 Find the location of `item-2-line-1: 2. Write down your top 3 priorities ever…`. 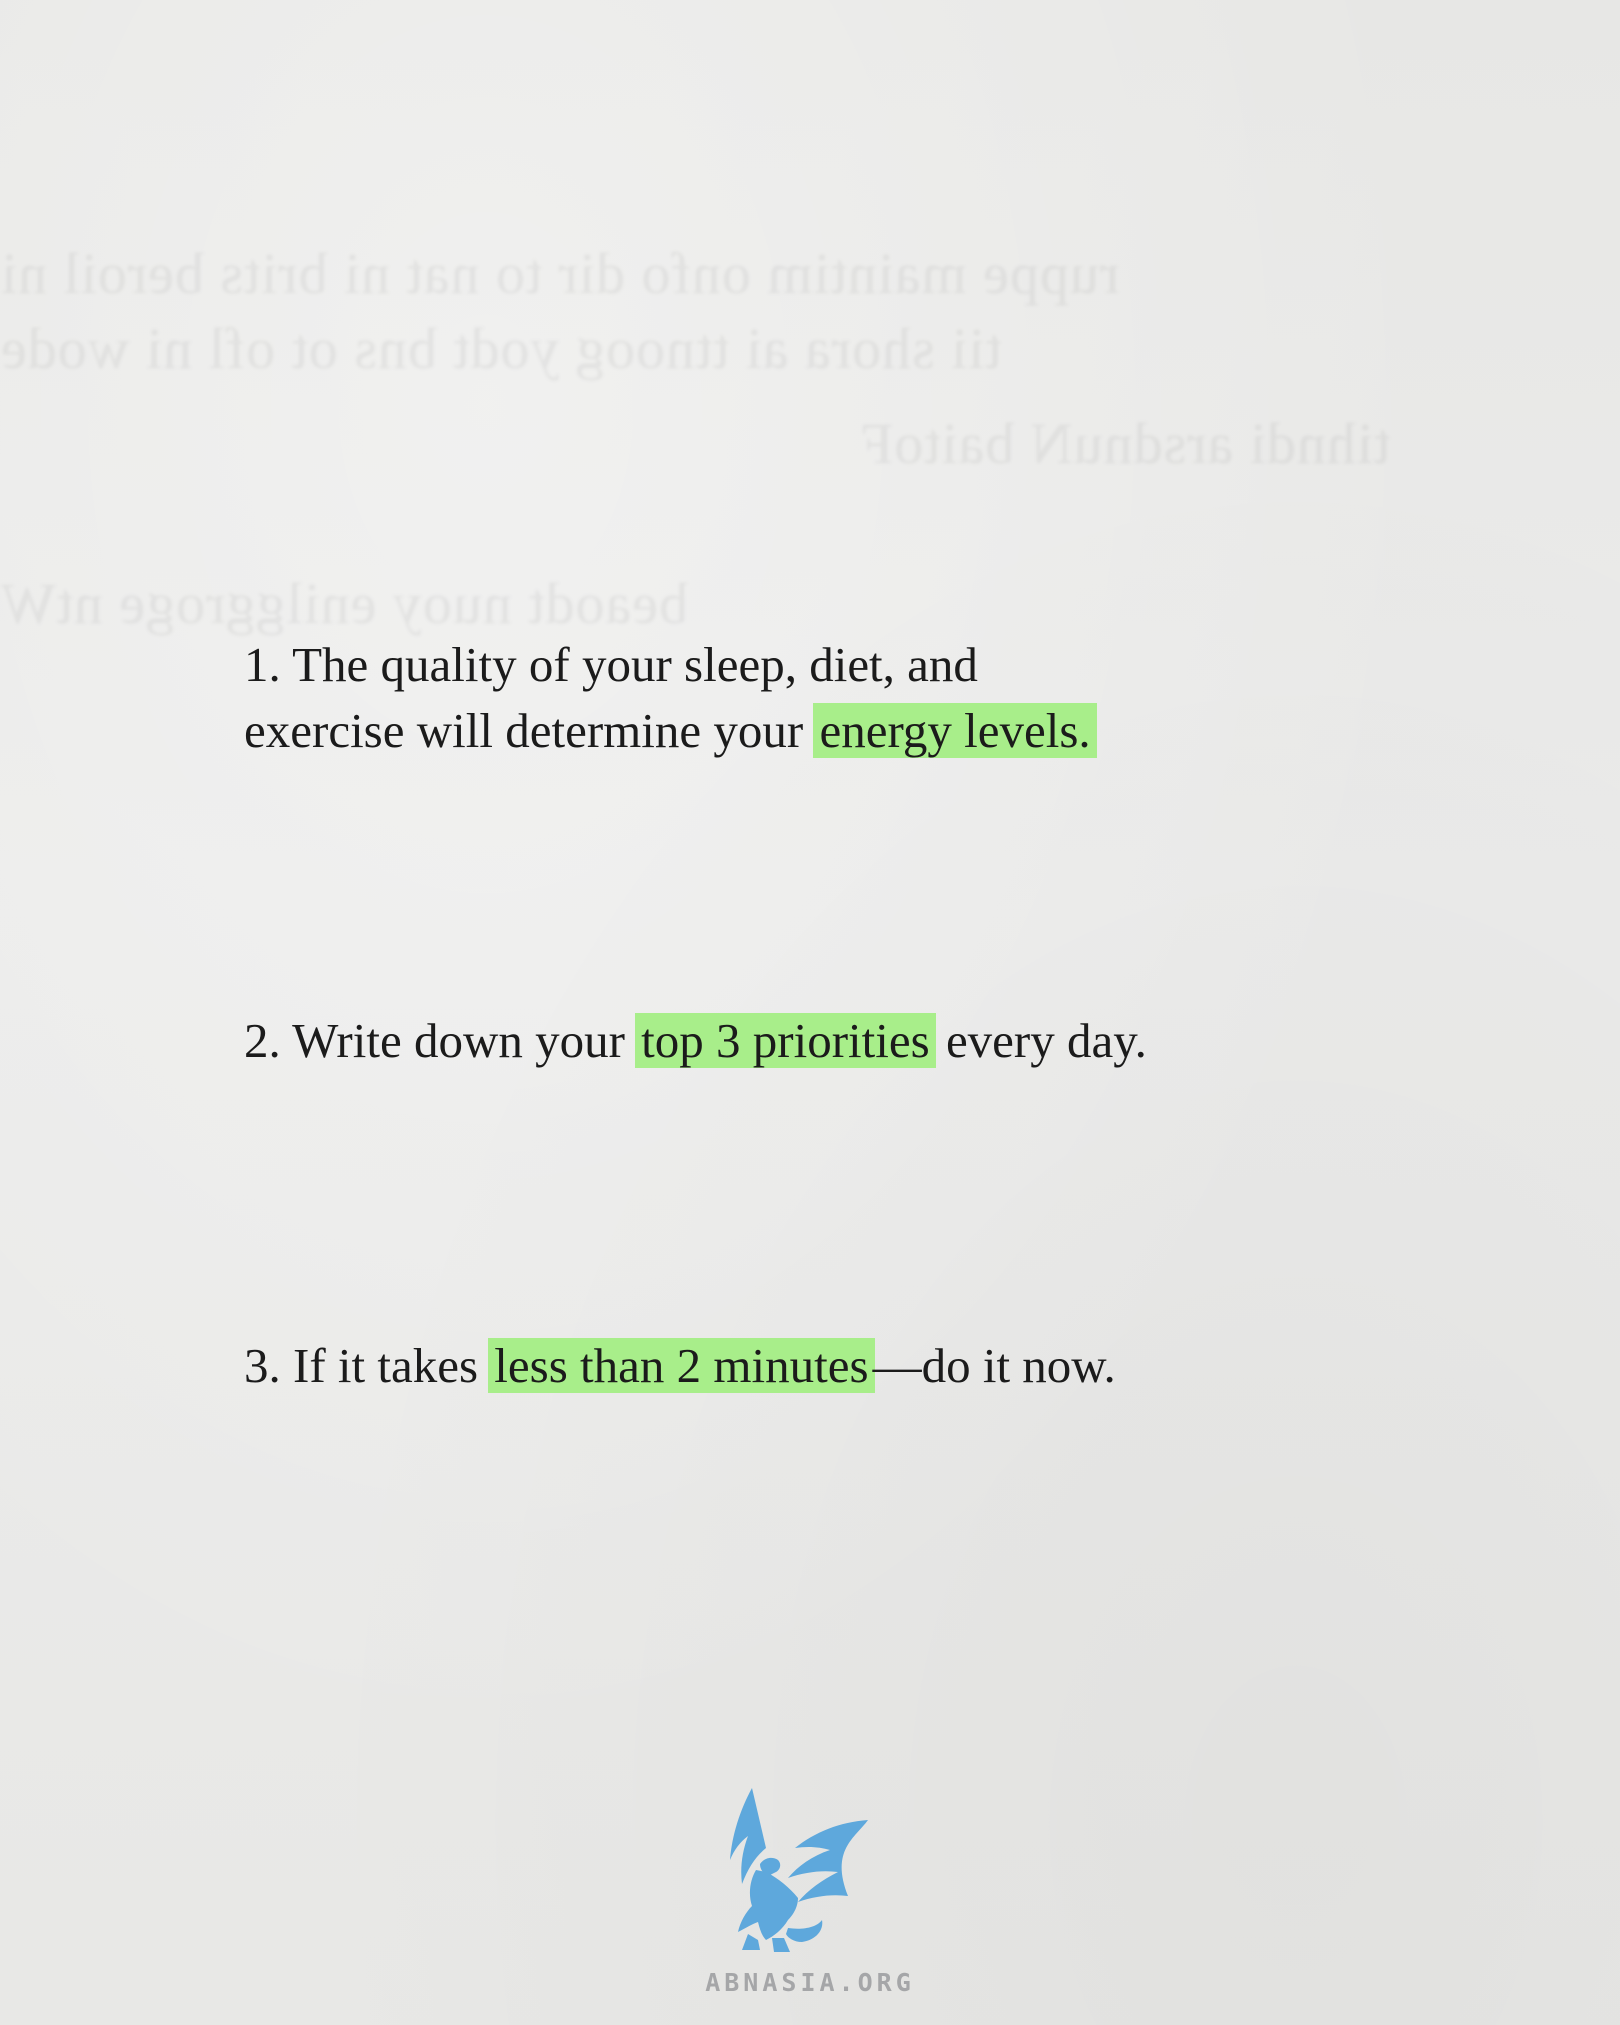

item-2-line-1: 2. Write down your top 3 priorities ever… is located at coordinates (695, 1041).